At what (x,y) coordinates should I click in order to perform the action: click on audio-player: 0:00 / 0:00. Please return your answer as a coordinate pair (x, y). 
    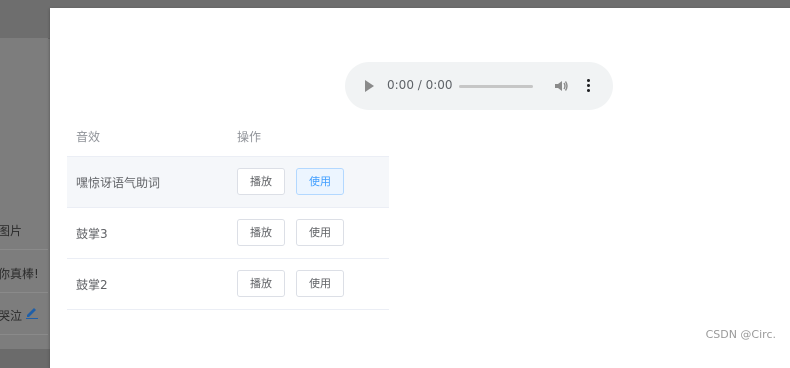
    Looking at the image, I should click on (479, 86).